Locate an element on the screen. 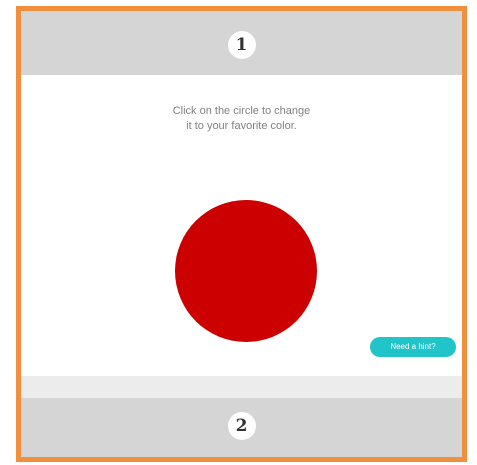 The height and width of the screenshot is (465, 477). instruction-line-2: it to your favorite color. is located at coordinates (241, 126).